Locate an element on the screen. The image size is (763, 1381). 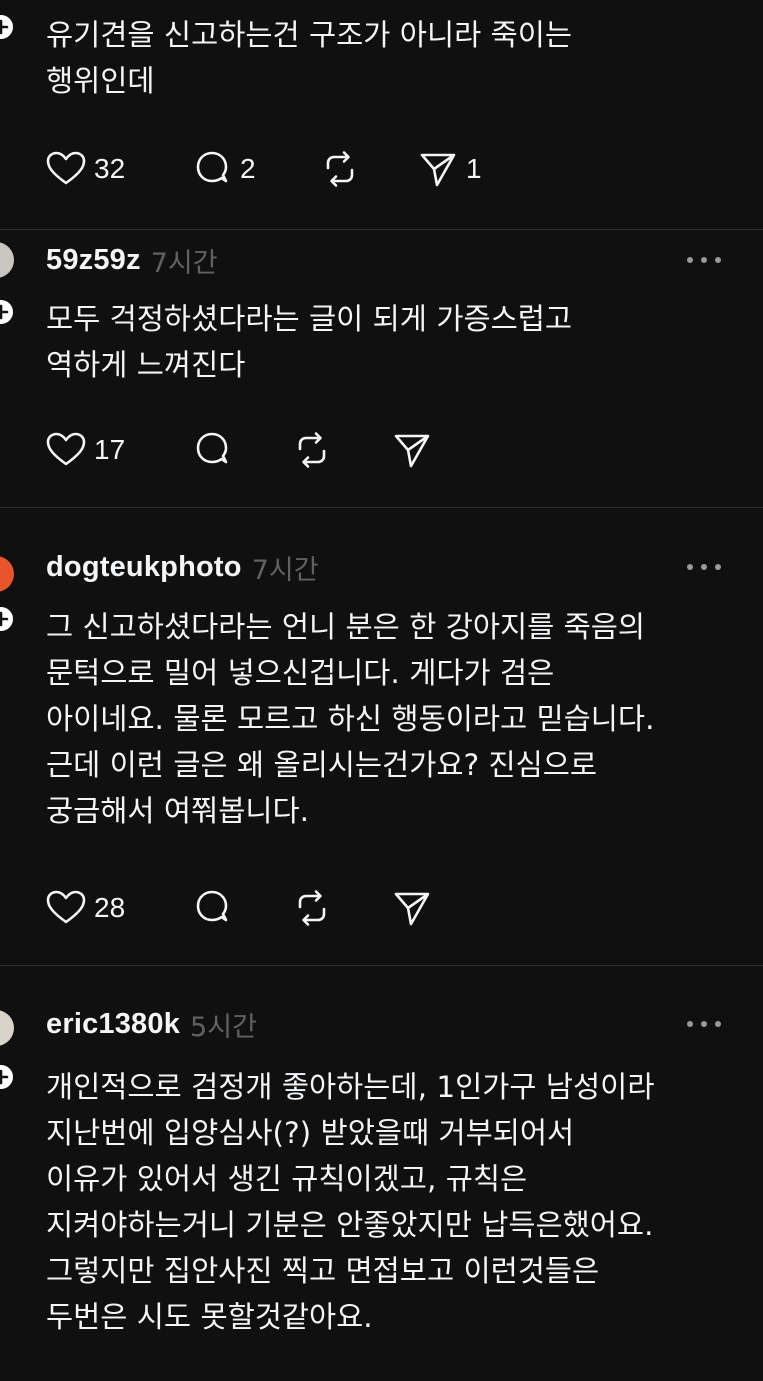
comment-line: 근데 이런 글은 왜 올리시는건가요? 진심으로 is located at coordinates (322, 765).